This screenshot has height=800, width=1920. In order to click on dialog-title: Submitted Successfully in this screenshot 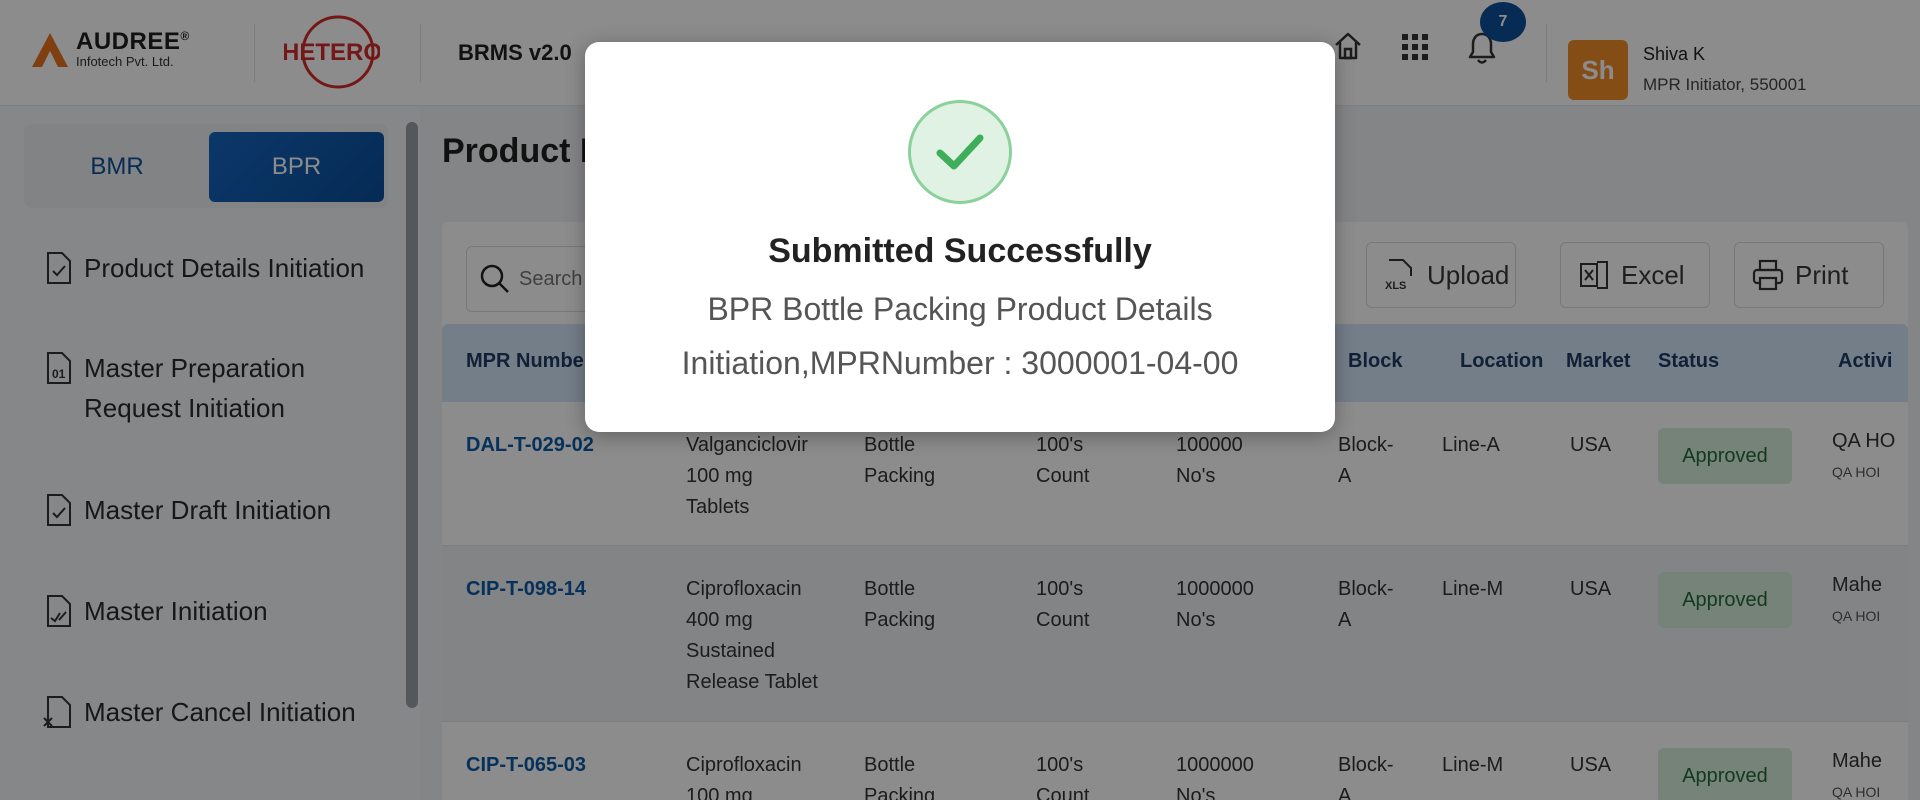, I will do `click(960, 251)`.